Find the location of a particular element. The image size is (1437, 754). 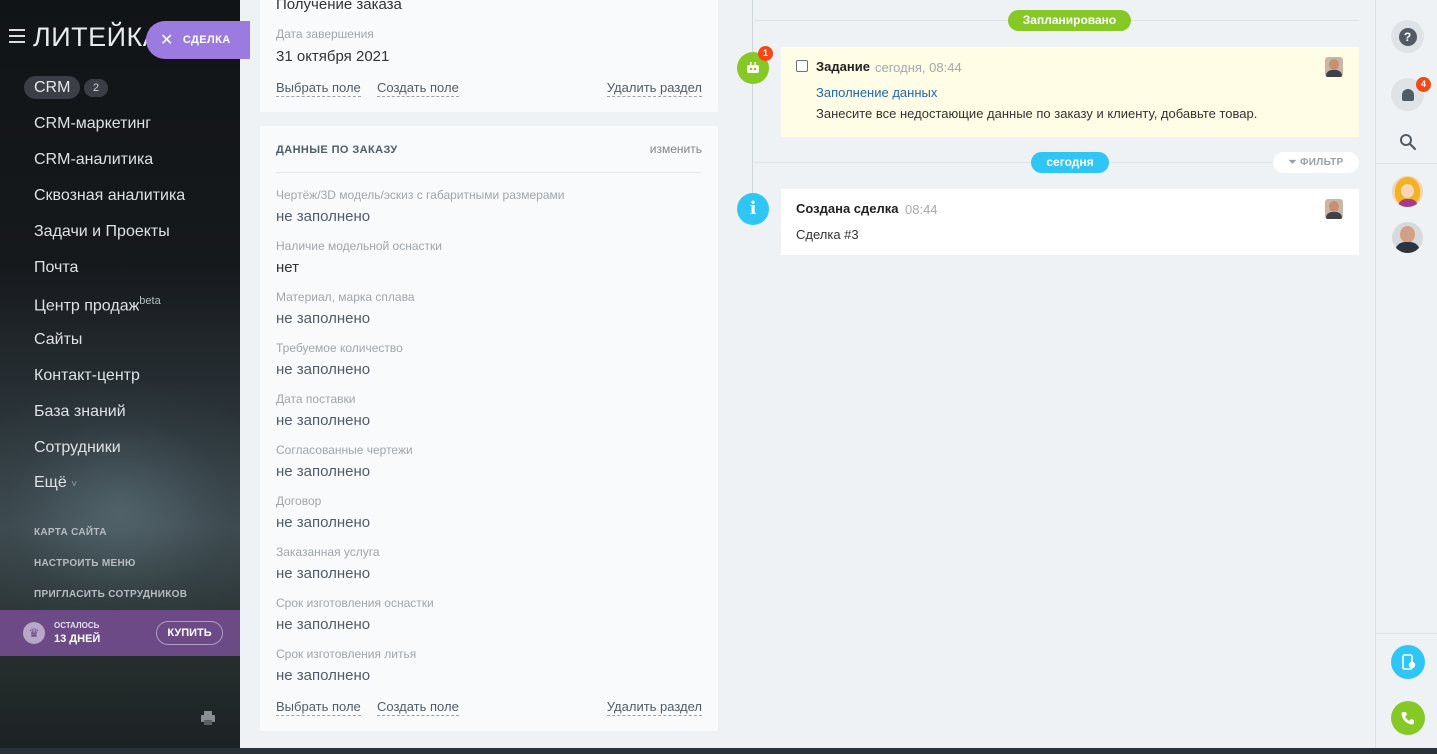

close-icon: ✕ is located at coordinates (167, 40).